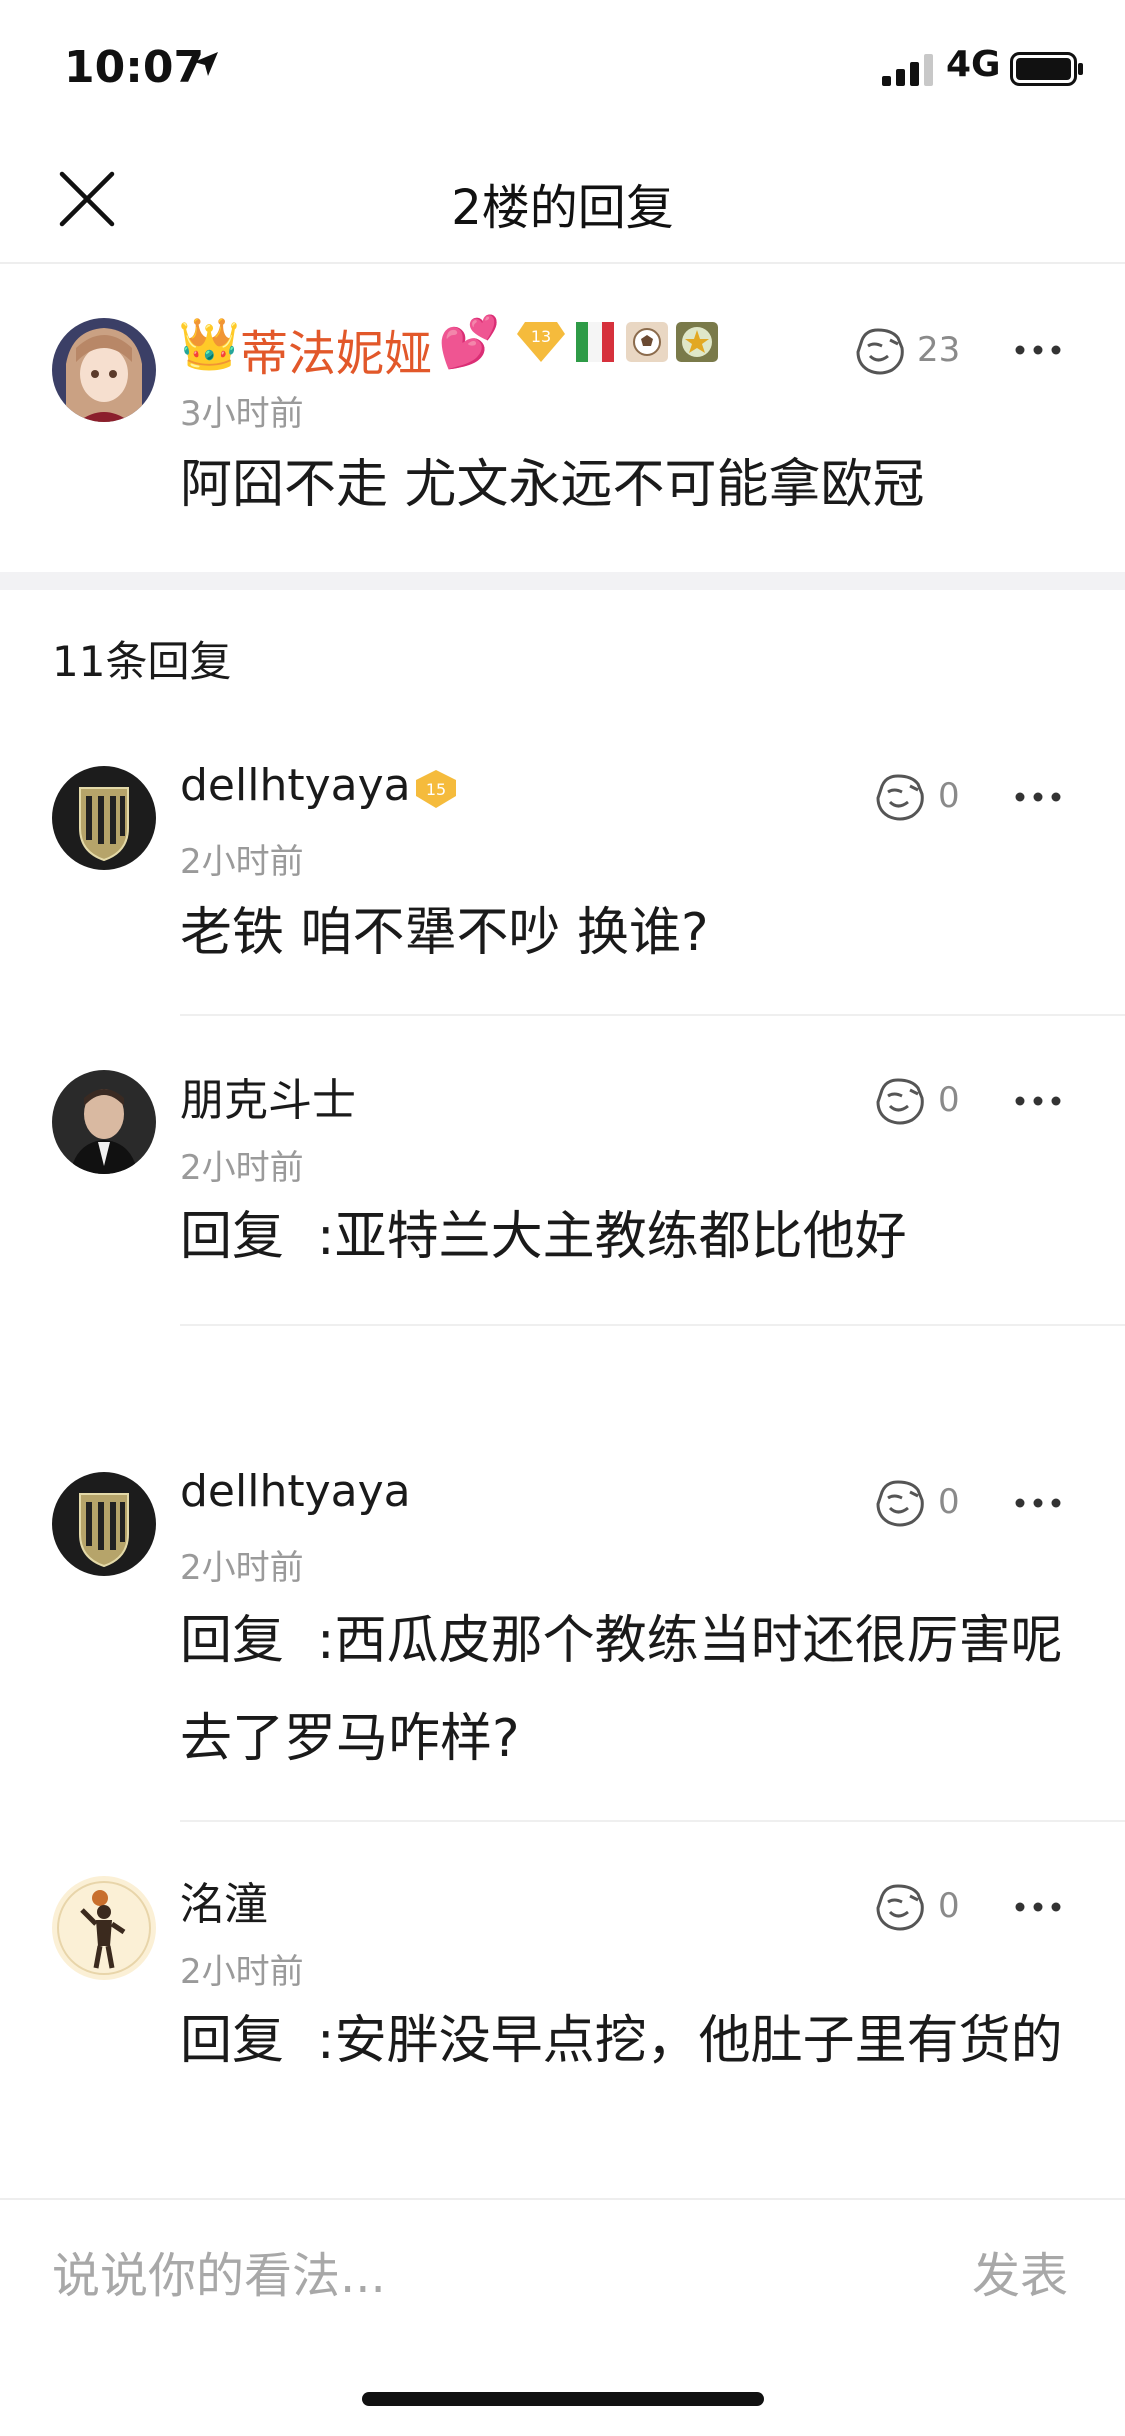 The width and height of the screenshot is (1125, 2436). What do you see at coordinates (621, 2041) in the screenshot?
I see `reply-content: 回复 :安胖没早点挖，他肚子里有货的` at bounding box center [621, 2041].